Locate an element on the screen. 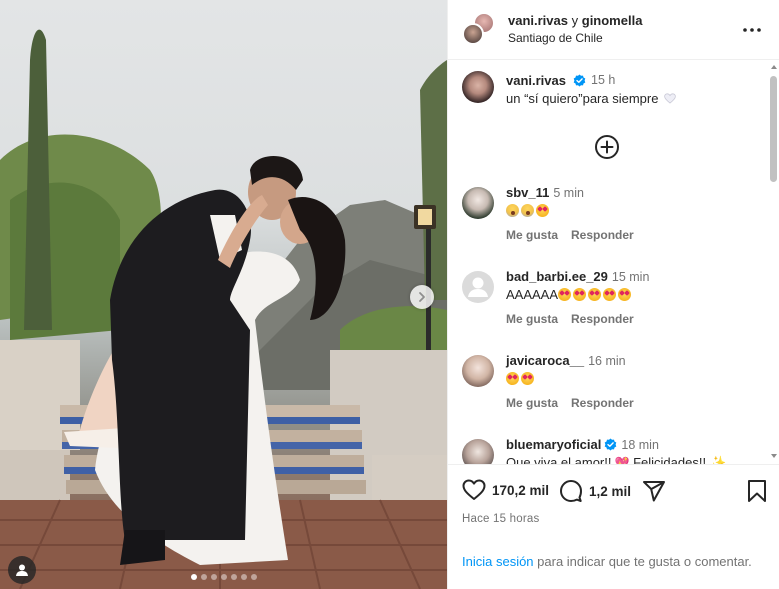 The image size is (779, 589). comment-text: Que viva el amor!! 💖 Felicidades!! ✨ is located at coordinates (616, 459).